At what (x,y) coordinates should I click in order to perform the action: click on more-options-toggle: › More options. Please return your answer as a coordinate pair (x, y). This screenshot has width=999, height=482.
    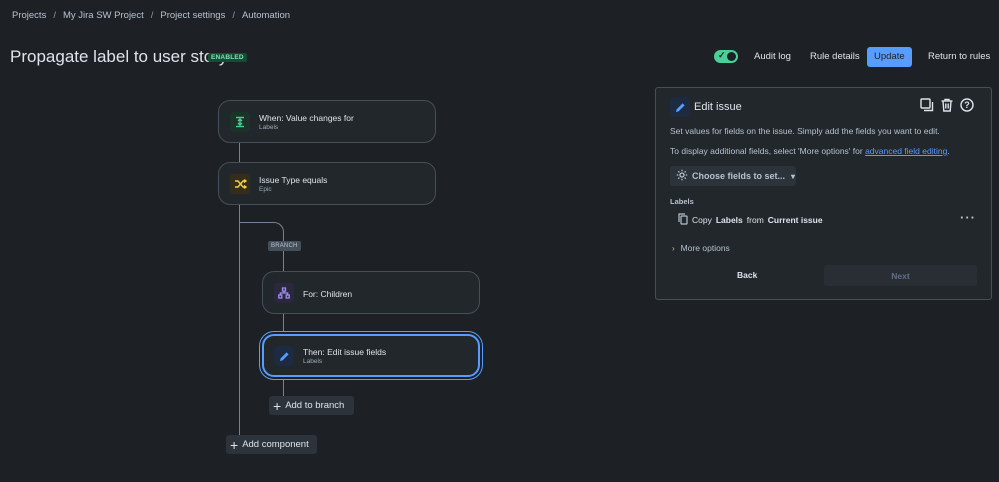
    Looking at the image, I should click on (701, 248).